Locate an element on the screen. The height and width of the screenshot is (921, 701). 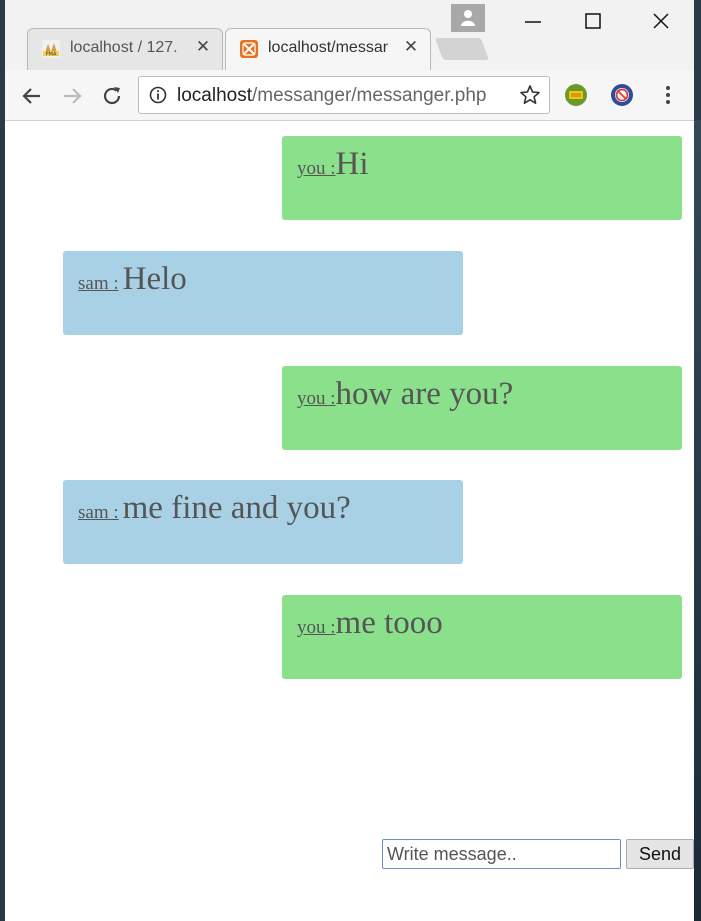
message-text: how are you? is located at coordinates (424, 394).